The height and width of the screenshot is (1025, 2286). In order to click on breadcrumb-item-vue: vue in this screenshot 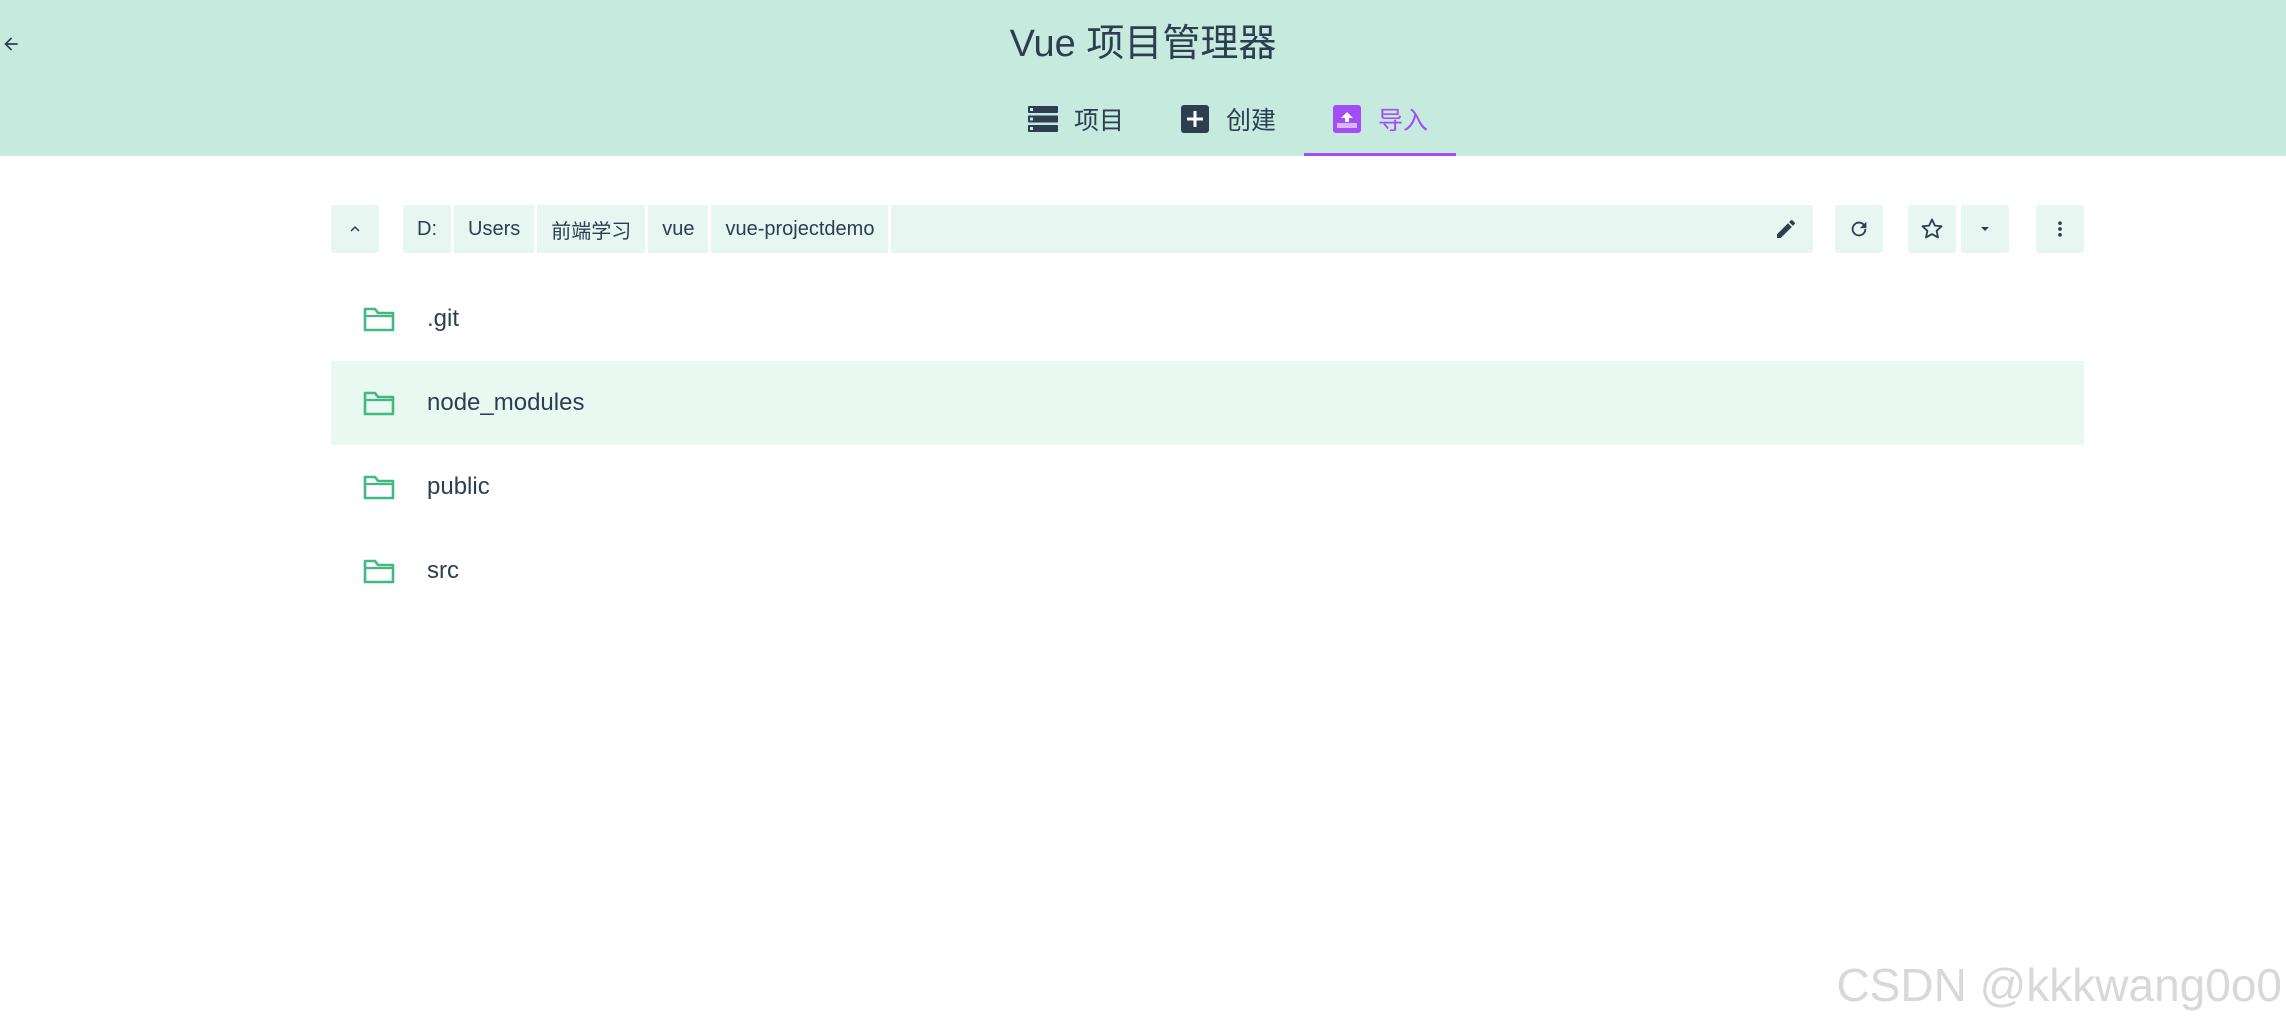, I will do `click(680, 229)`.